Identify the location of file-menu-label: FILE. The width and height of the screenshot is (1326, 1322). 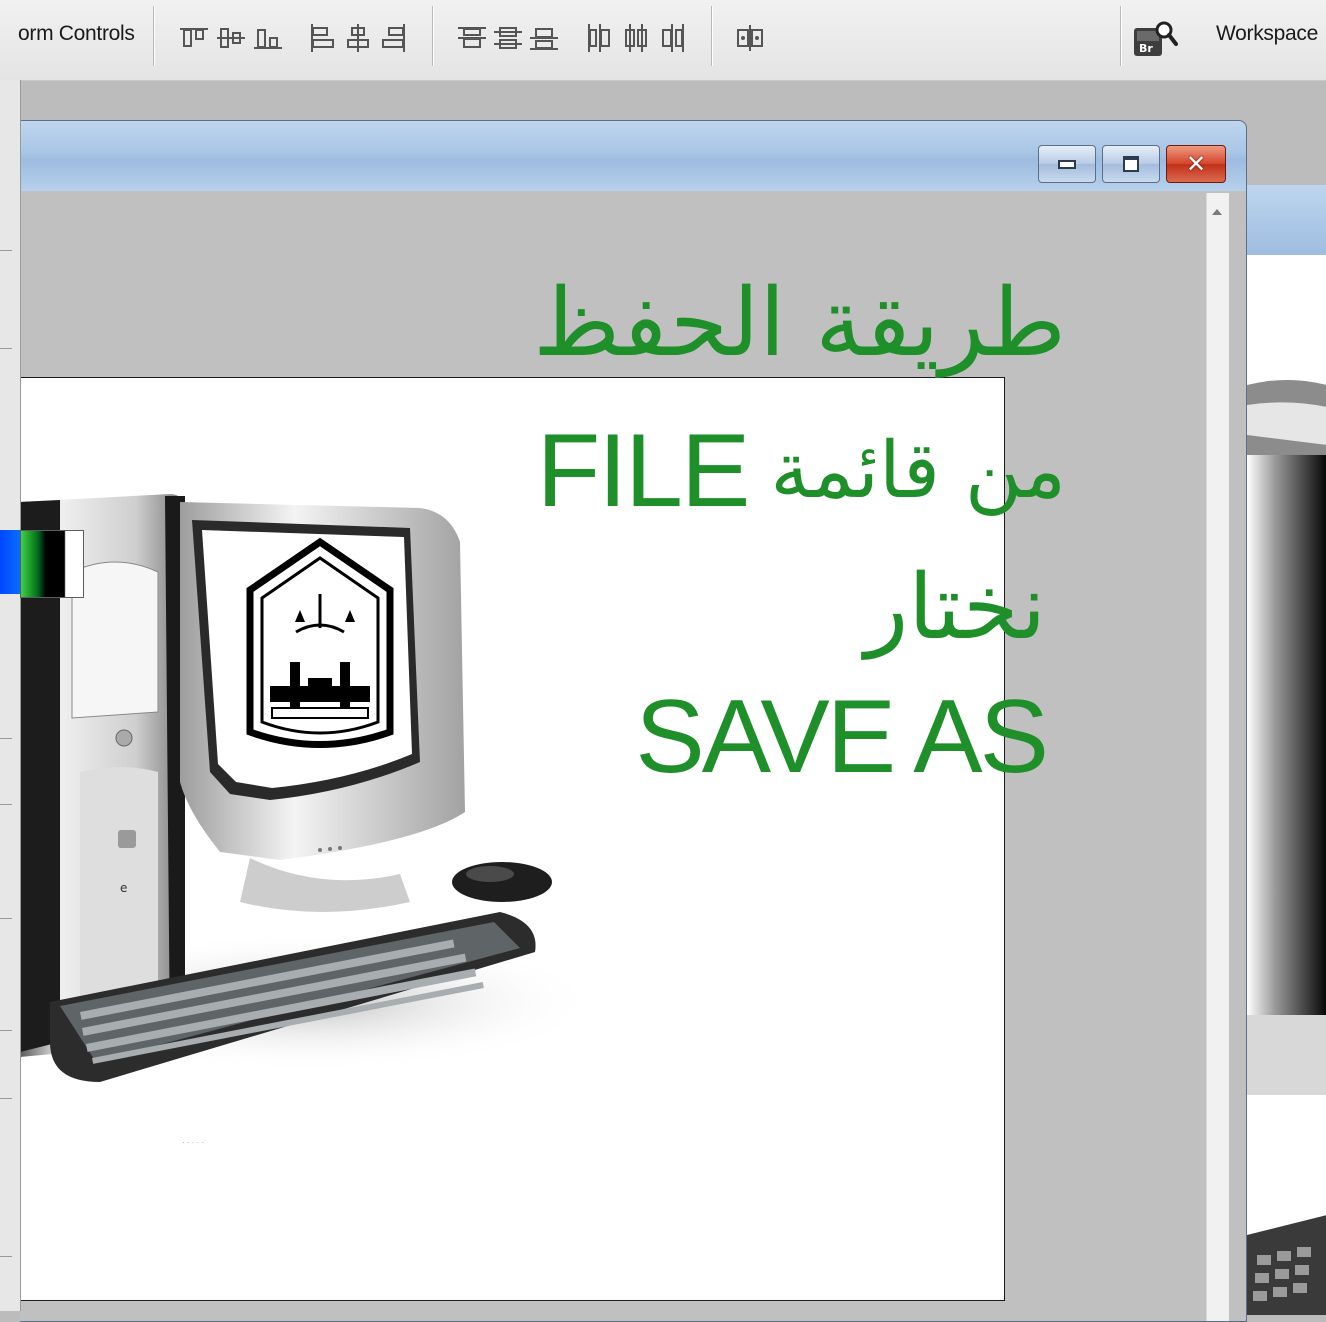
(643, 470).